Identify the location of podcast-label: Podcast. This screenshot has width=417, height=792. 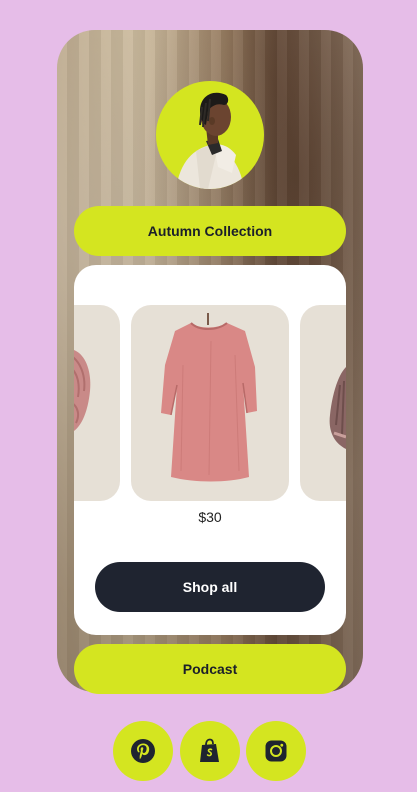
(210, 669).